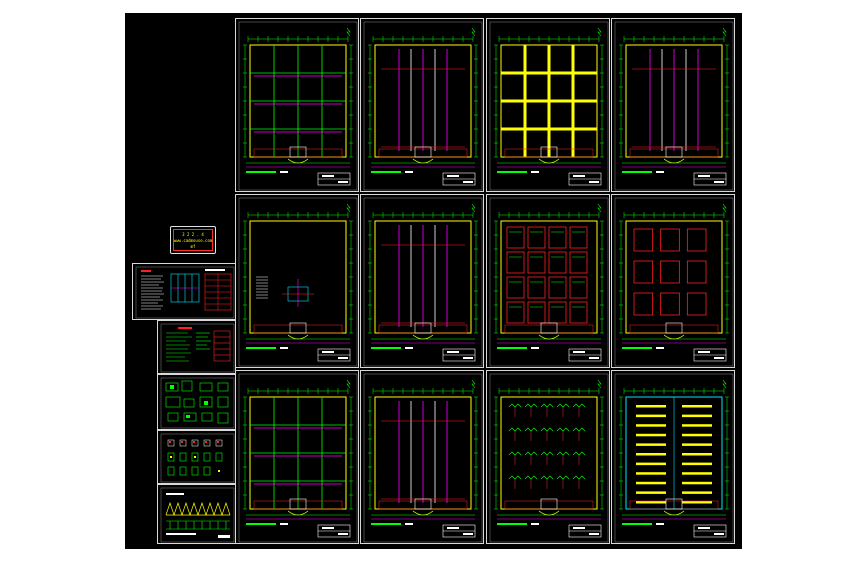  I want to click on detail-sheet-a, so click(196, 402).